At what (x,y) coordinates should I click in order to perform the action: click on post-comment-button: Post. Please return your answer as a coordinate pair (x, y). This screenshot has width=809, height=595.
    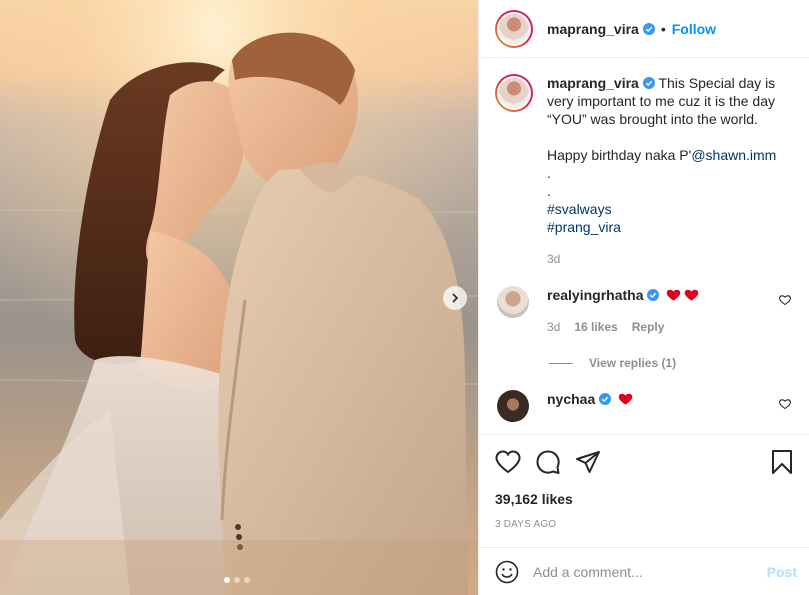
    Looking at the image, I should click on (782, 572).